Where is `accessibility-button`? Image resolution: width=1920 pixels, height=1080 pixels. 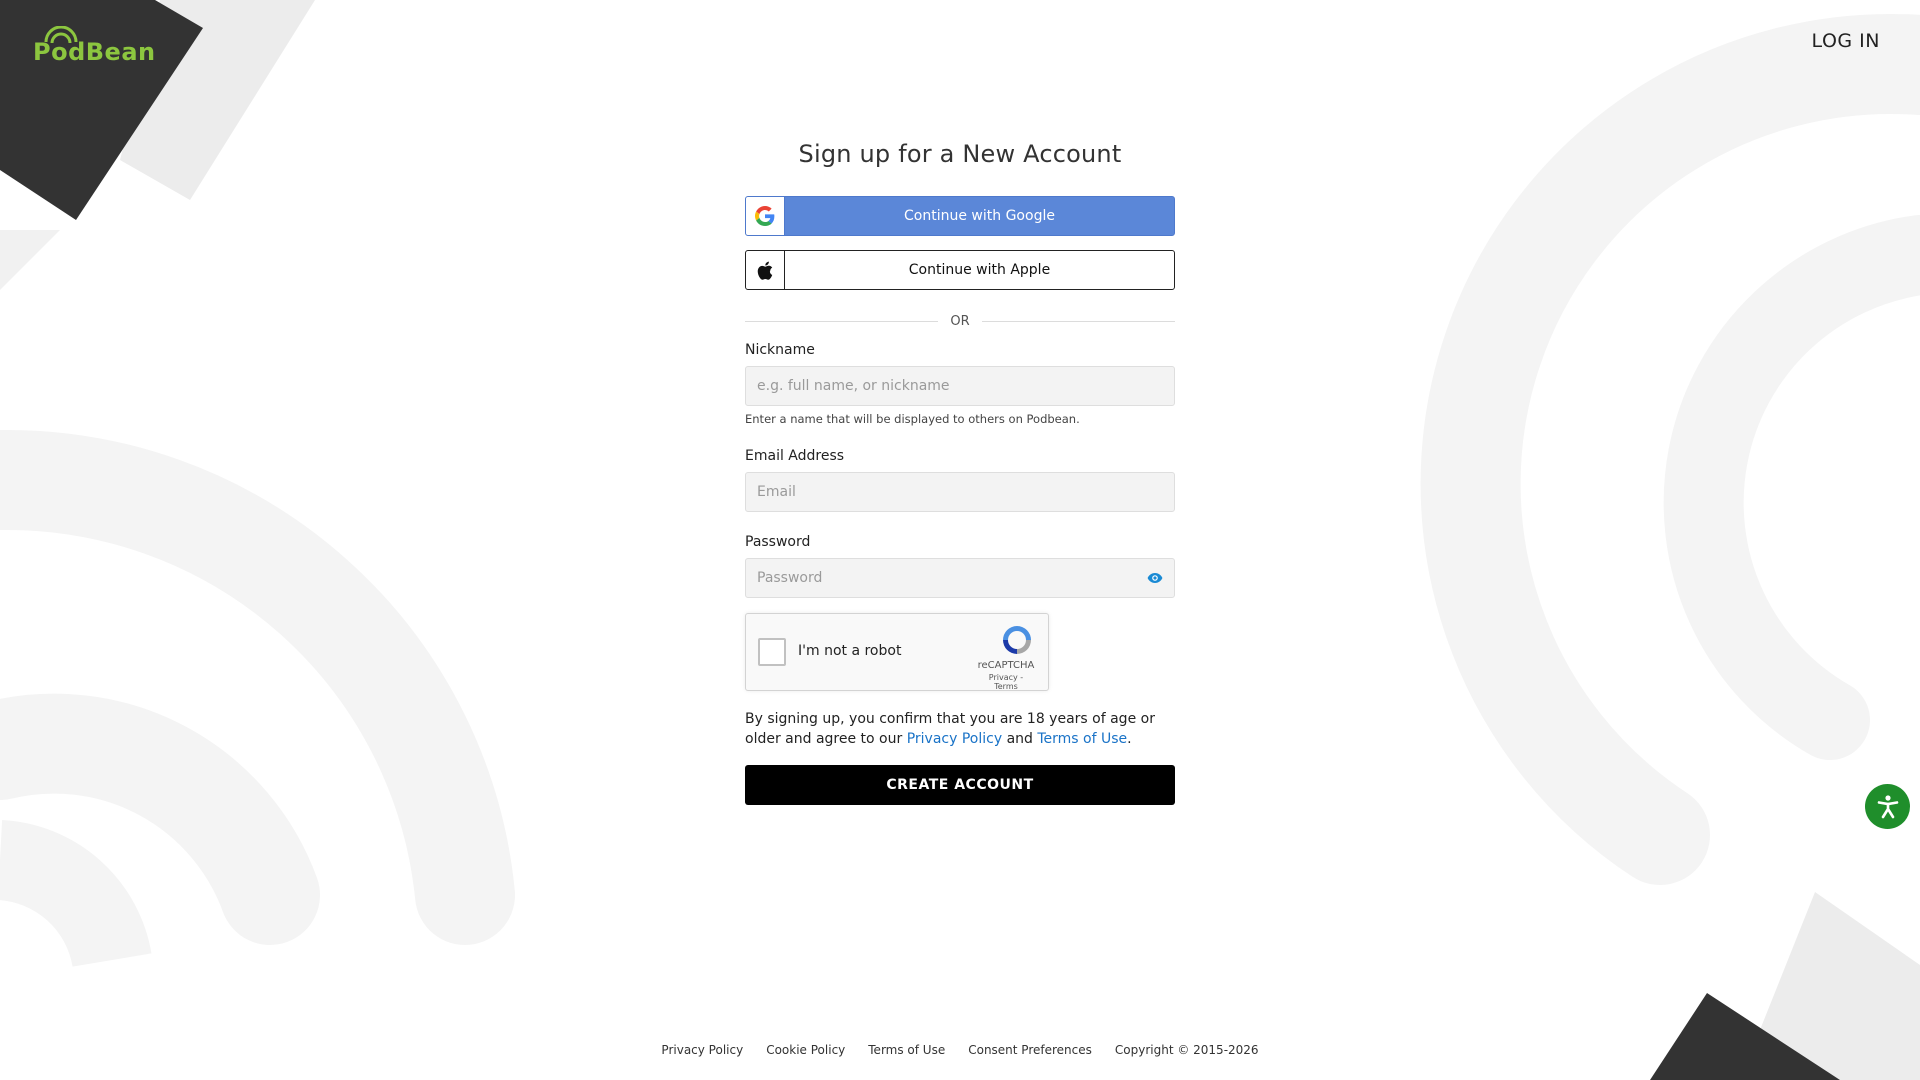 accessibility-button is located at coordinates (1887, 806).